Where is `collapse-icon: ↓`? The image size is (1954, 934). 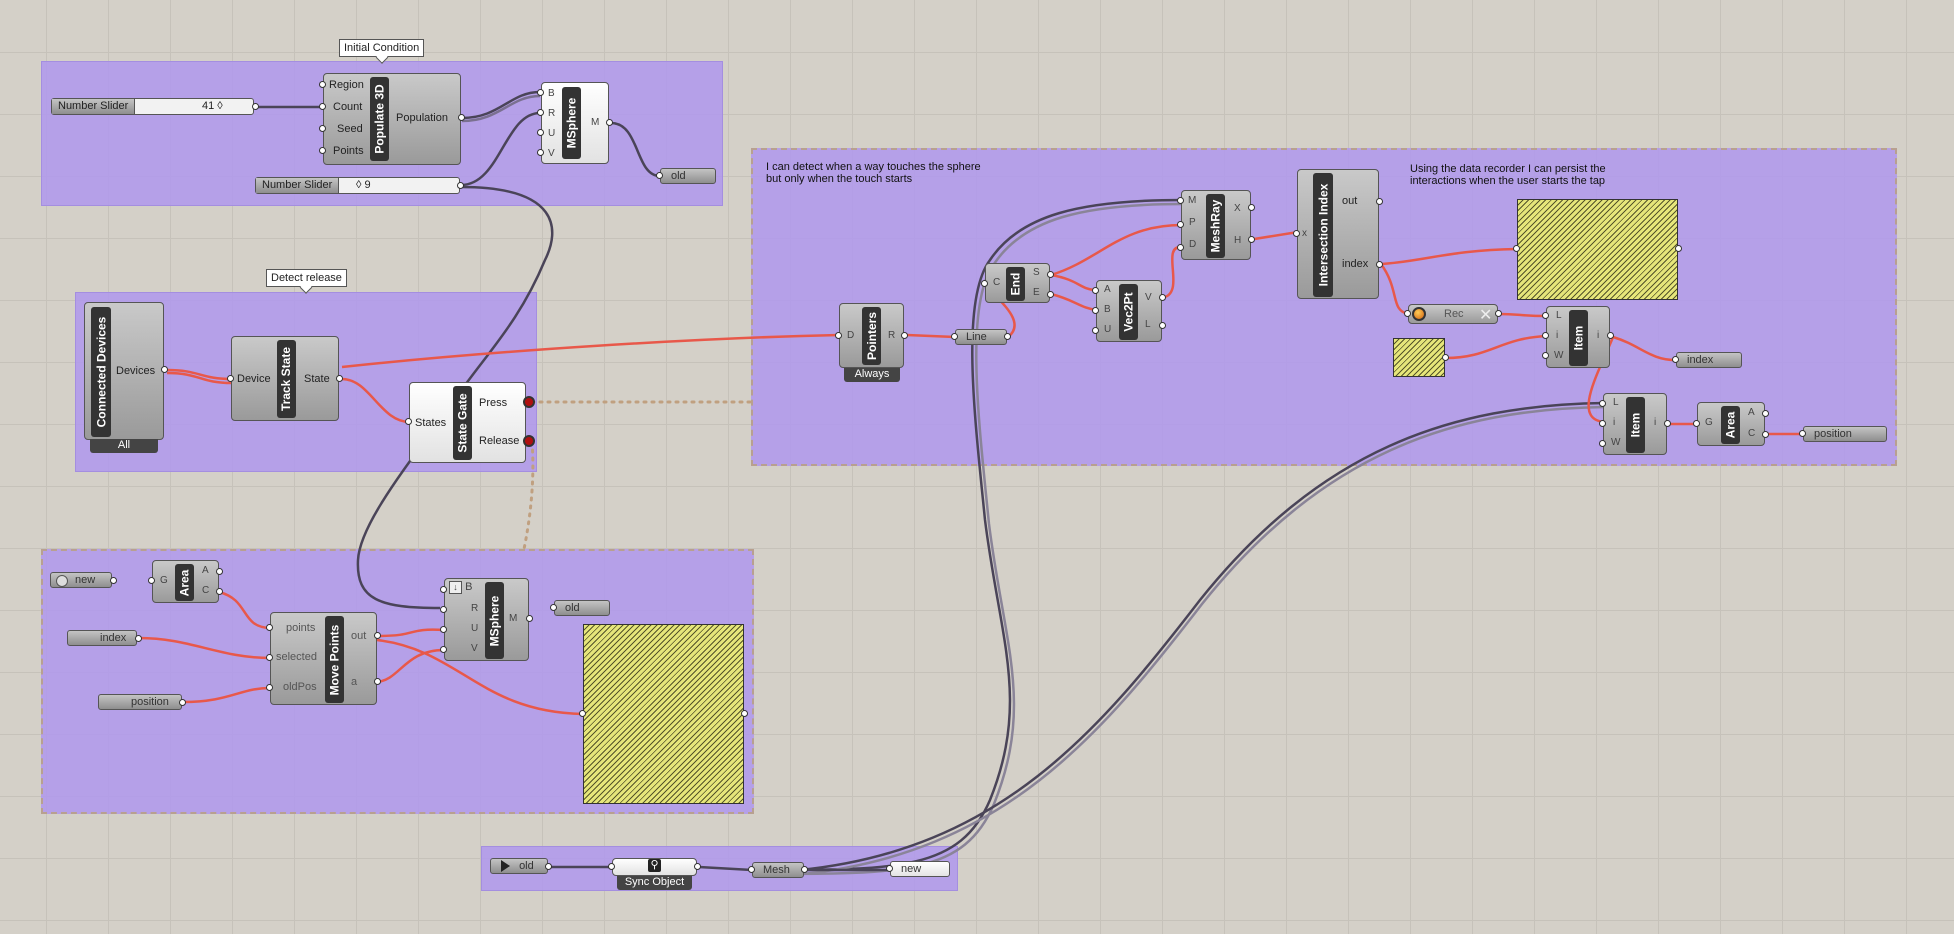 collapse-icon: ↓ is located at coordinates (455, 587).